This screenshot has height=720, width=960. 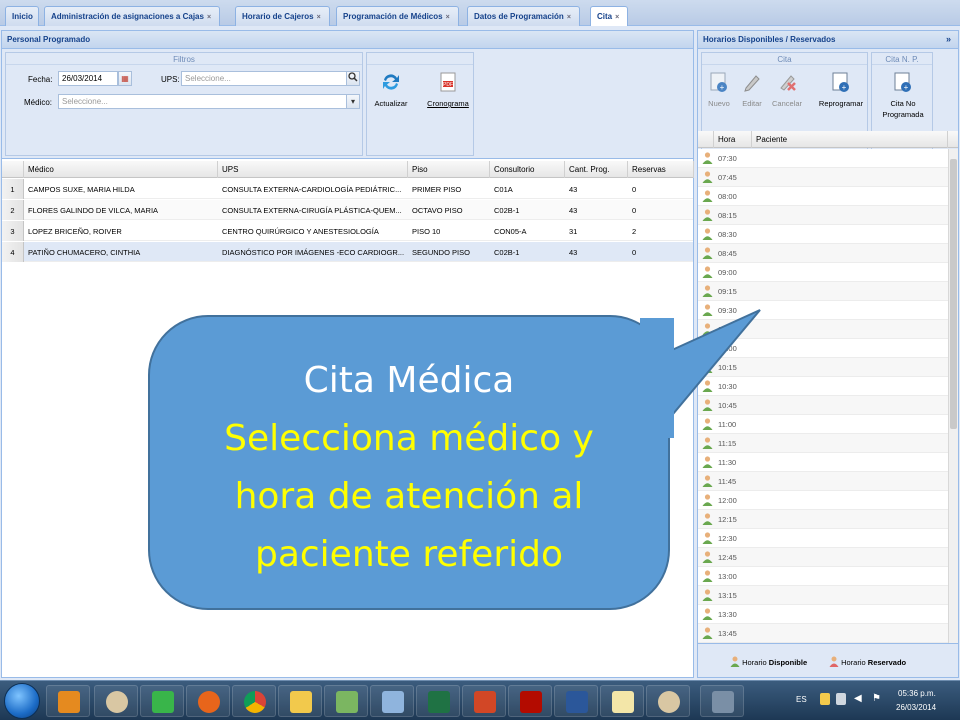 I want to click on hour-row: 07:30, so click(x=823, y=158).